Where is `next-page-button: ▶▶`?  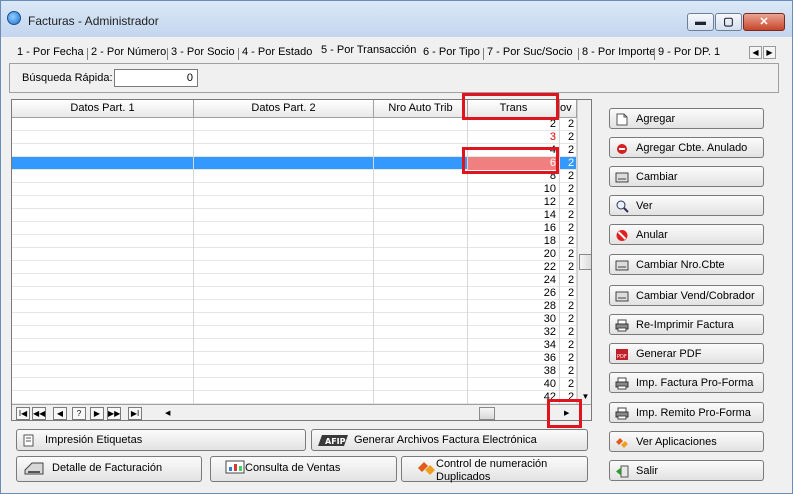
next-page-button: ▶▶ is located at coordinates (114, 413).